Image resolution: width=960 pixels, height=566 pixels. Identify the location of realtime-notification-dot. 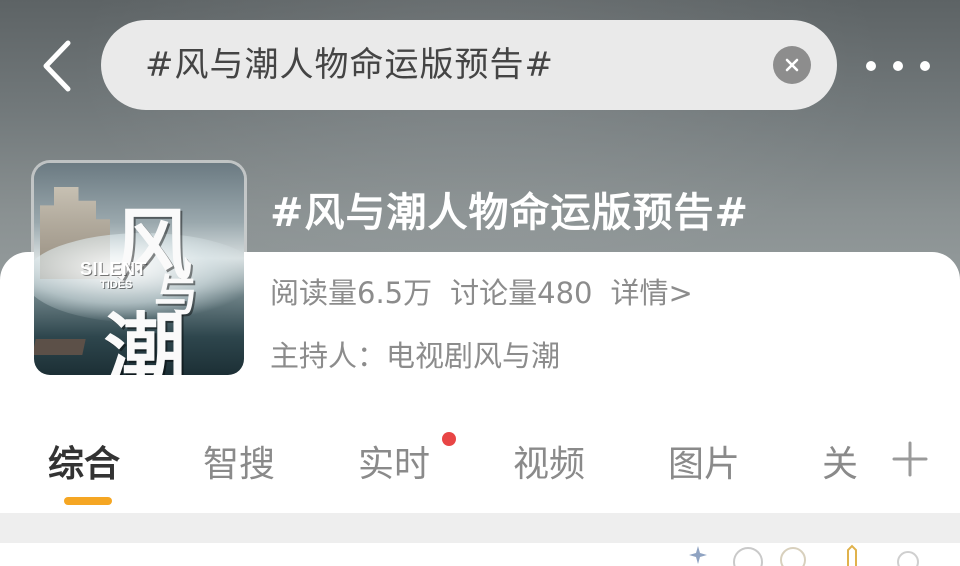
(449, 439).